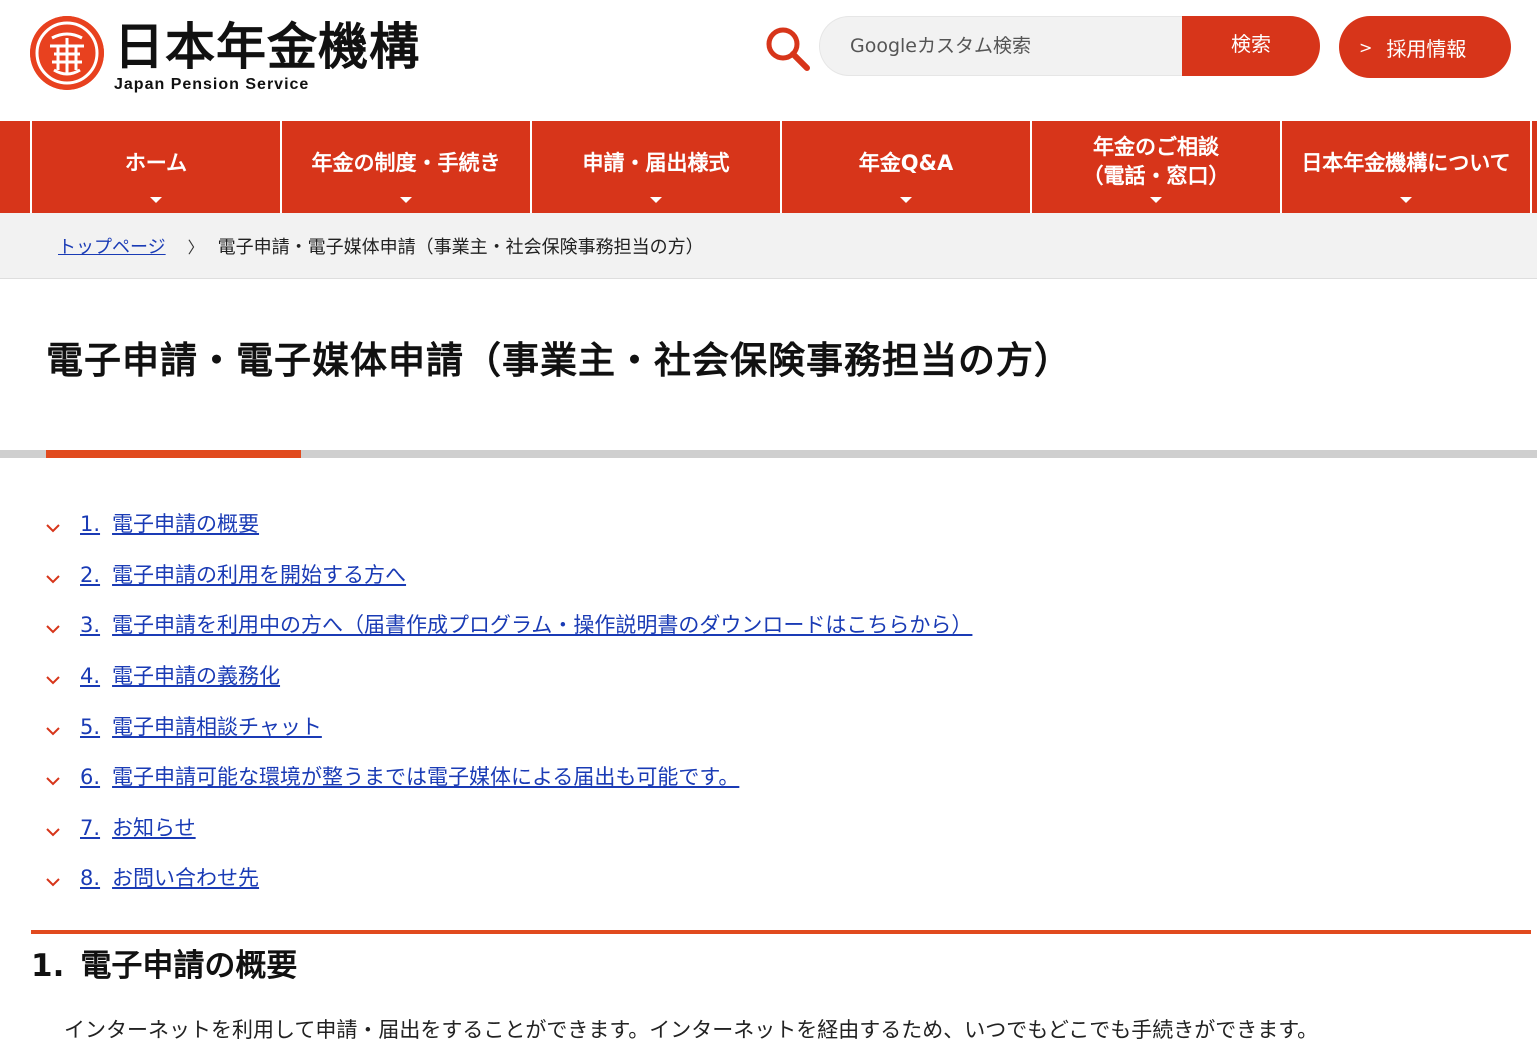 Image resolution: width=1537 pixels, height=1044 pixels. Describe the element at coordinates (509, 877) in the screenshot. I see `list-item: 8. お問い合わせ先` at that location.